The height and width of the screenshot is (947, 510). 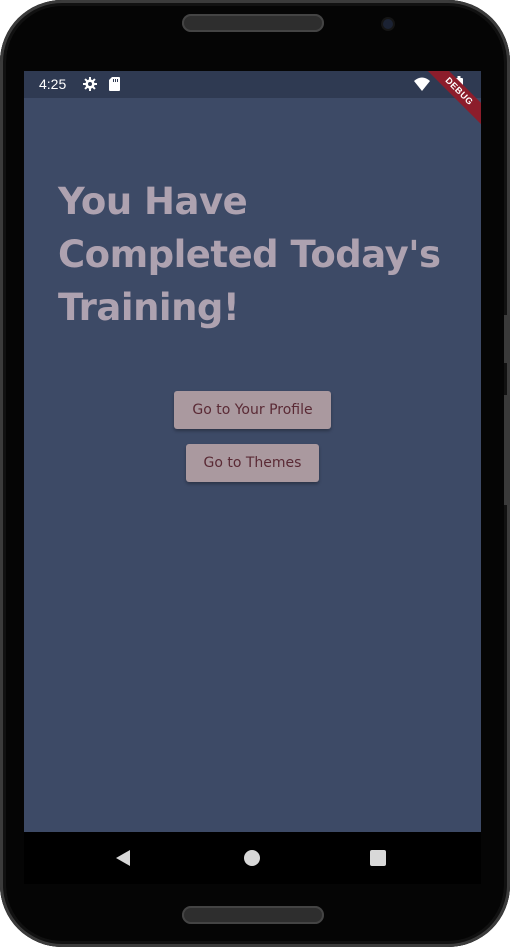 I want to click on navigation-bar, so click(x=252, y=858).